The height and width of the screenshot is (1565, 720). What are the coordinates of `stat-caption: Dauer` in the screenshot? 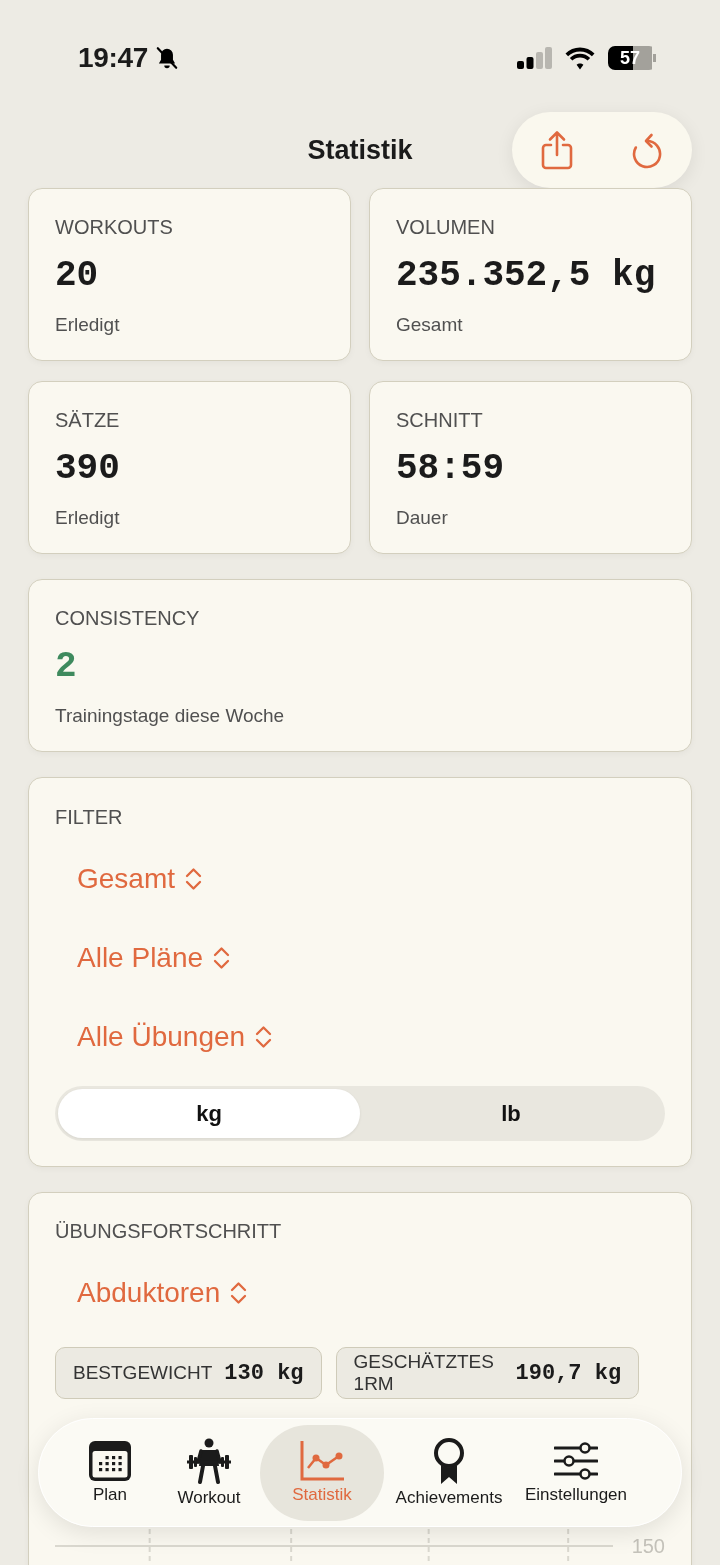 It's located at (422, 518).